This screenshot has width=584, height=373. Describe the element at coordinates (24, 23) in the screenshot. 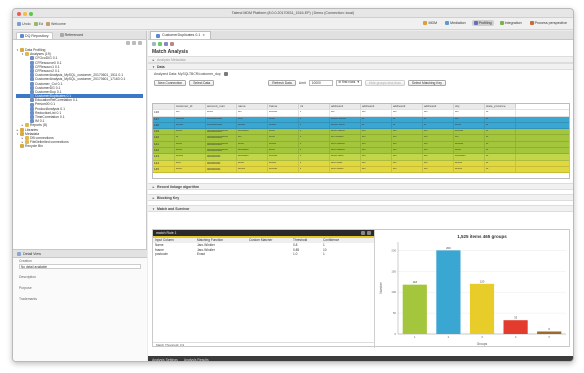

I see `toolbar-undo: Undo` at that location.